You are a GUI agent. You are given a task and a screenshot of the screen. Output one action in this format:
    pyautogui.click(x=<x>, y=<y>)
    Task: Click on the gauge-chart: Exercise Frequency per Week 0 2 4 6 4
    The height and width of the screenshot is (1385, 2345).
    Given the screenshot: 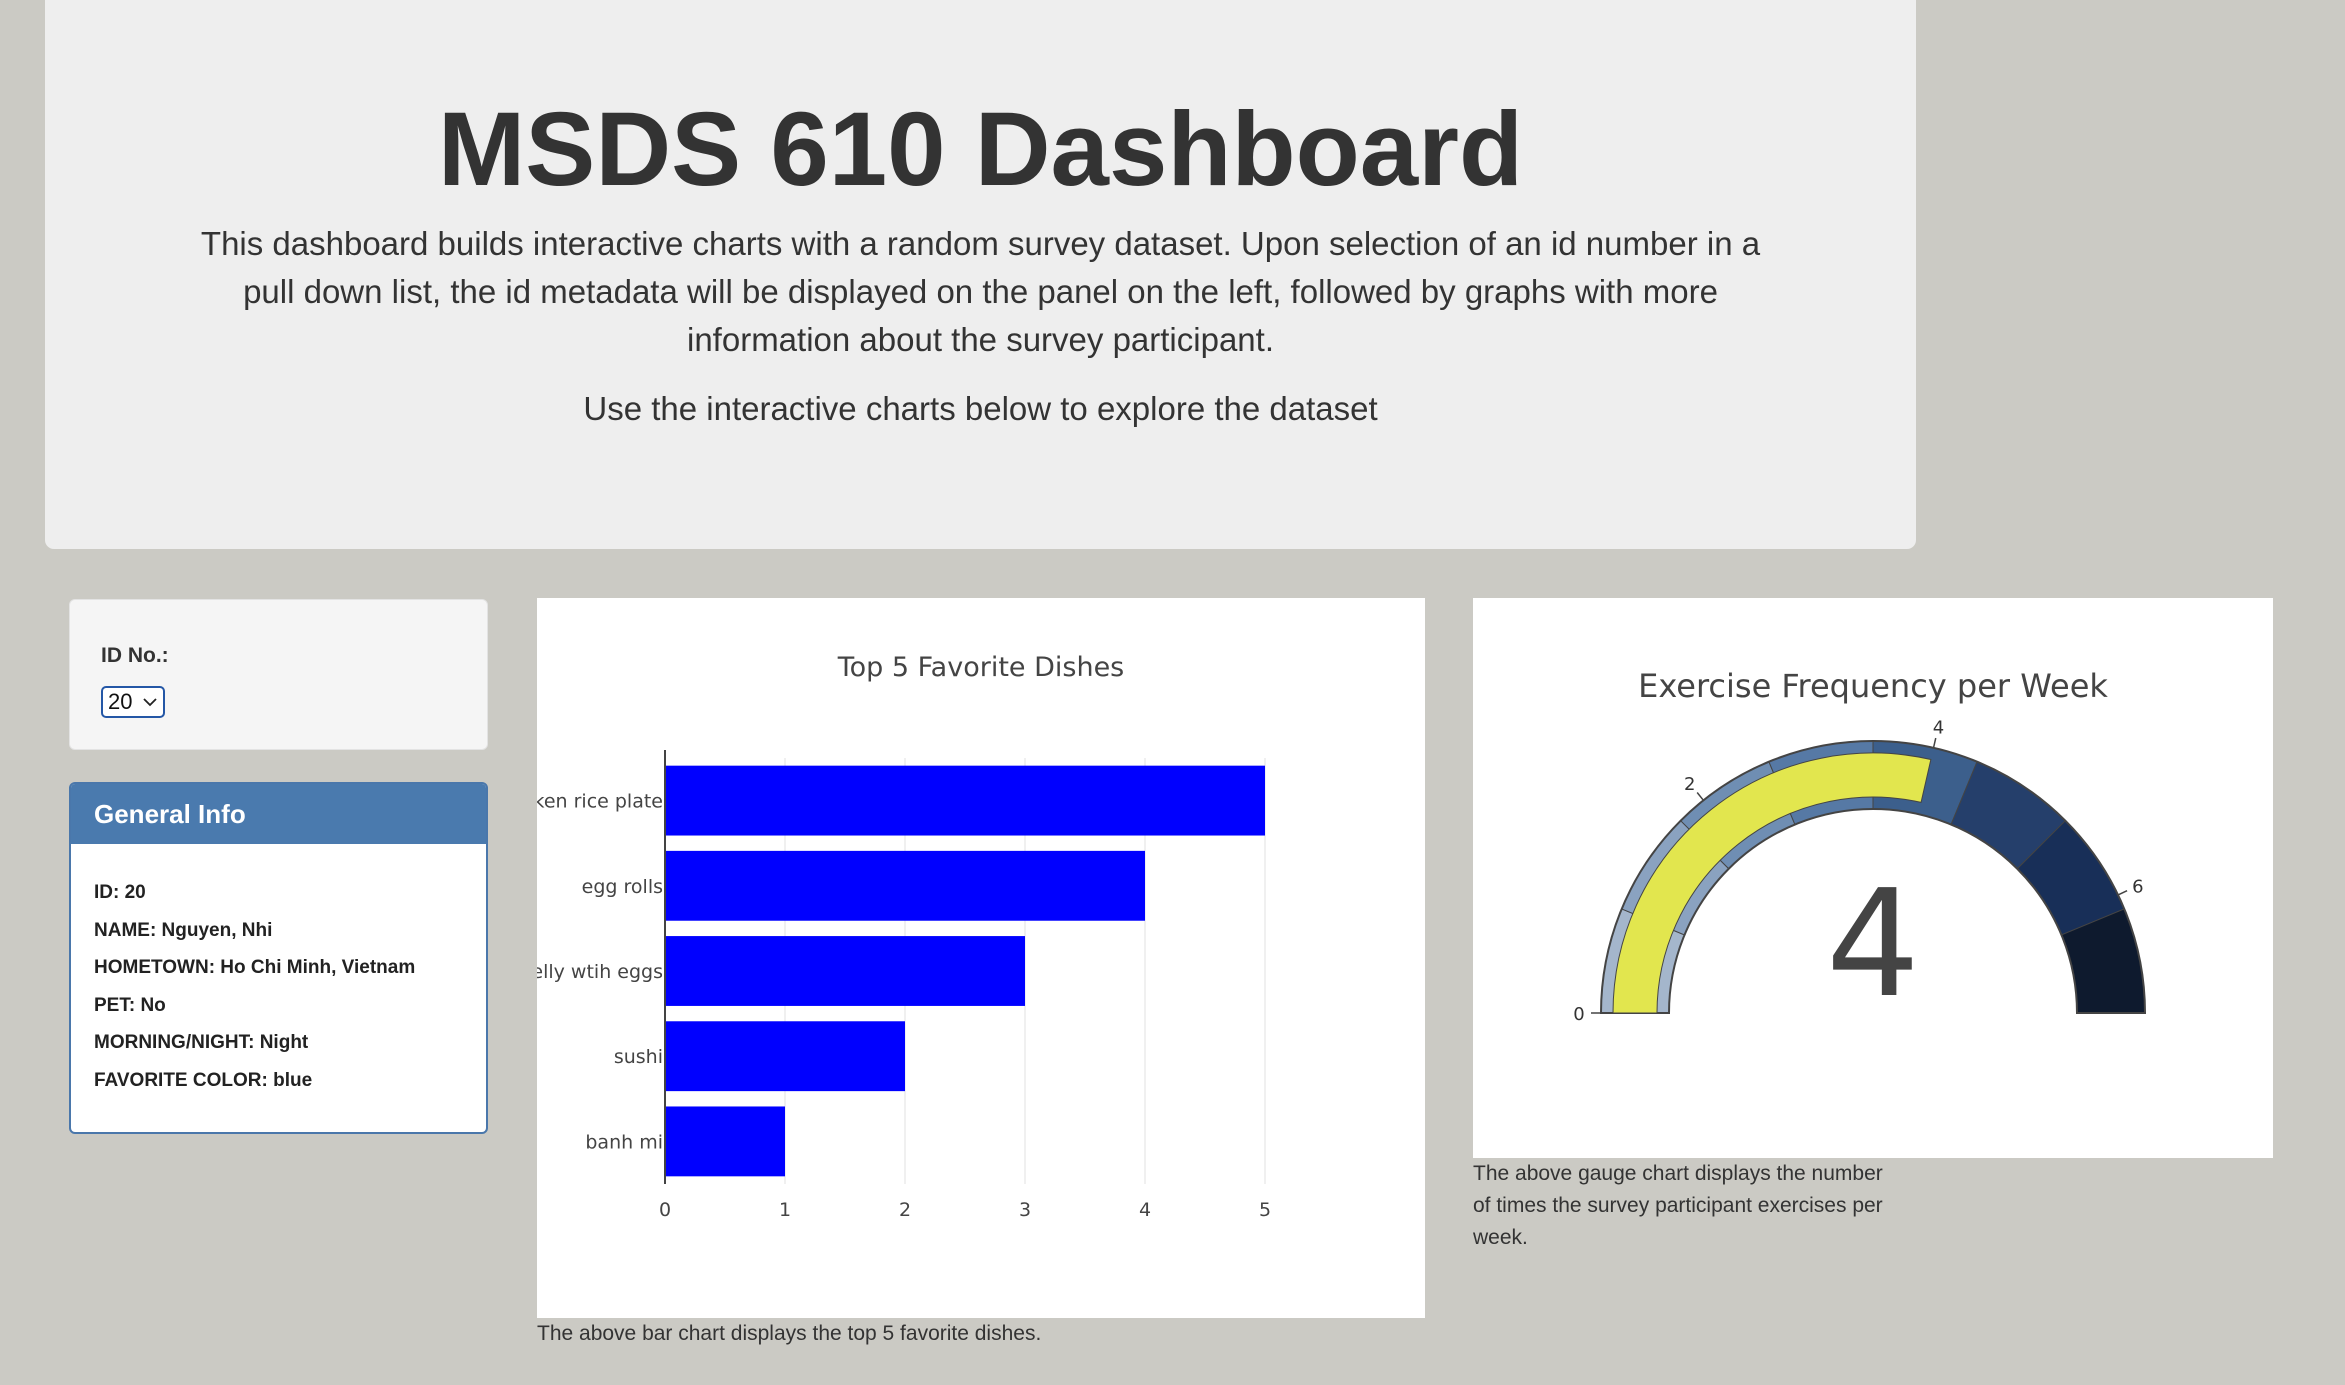 What is the action you would take?
    pyautogui.click(x=1873, y=878)
    